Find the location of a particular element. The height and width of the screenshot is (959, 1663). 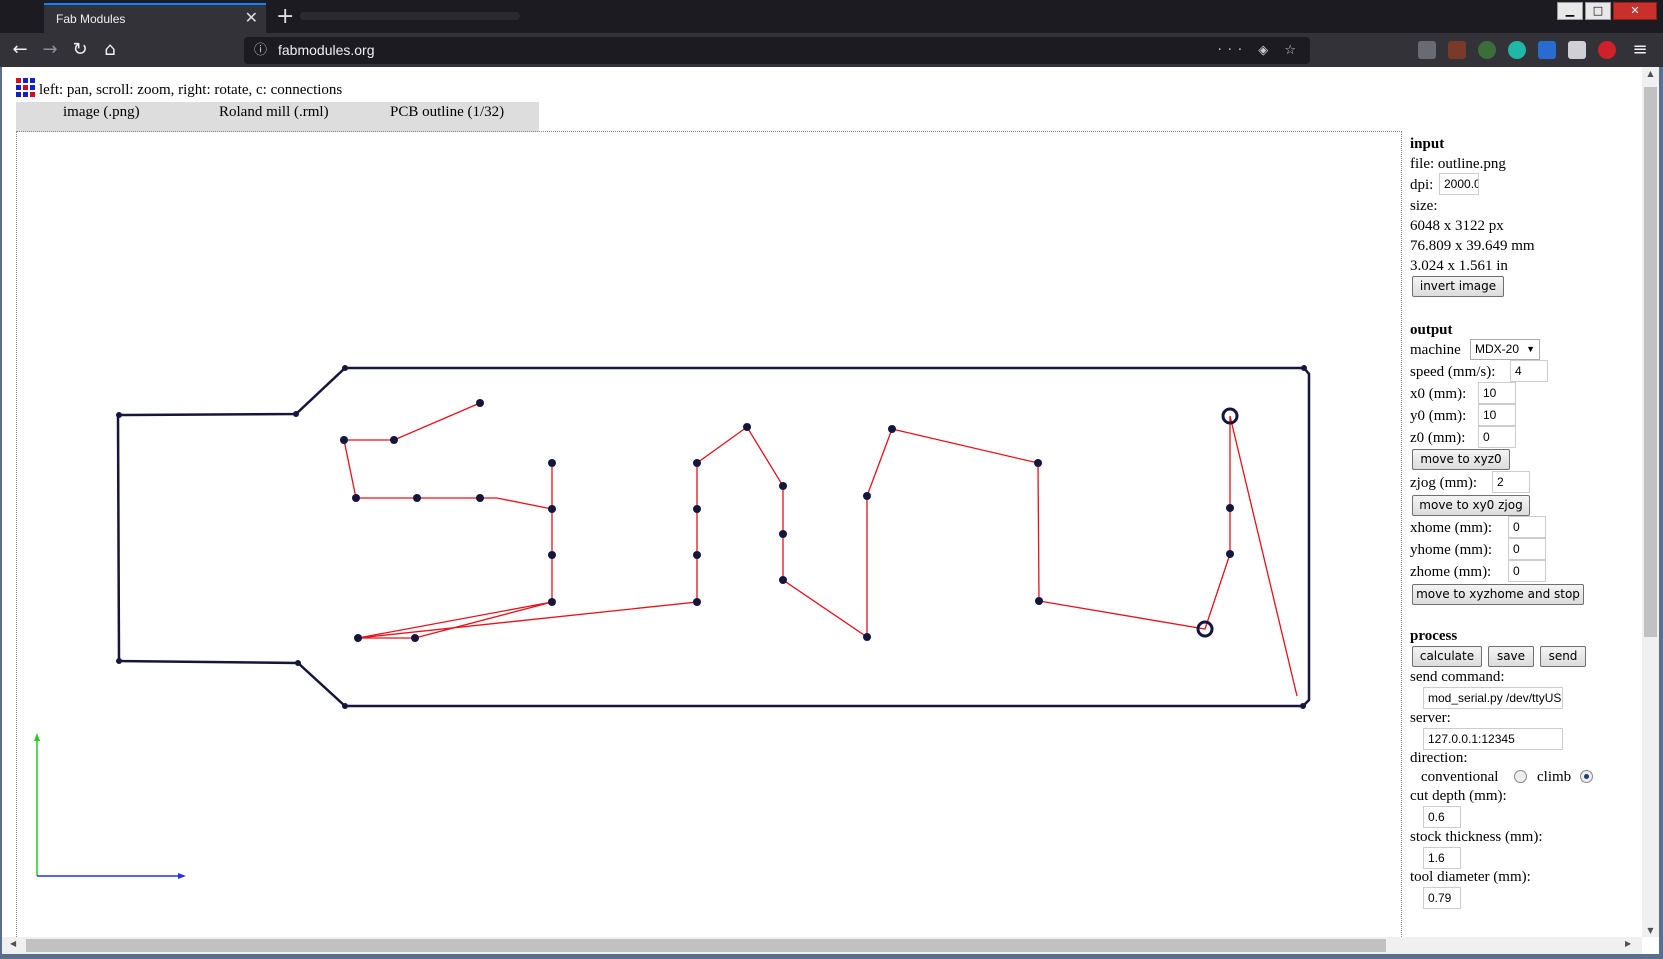

extension-icon is located at coordinates (1457, 50).